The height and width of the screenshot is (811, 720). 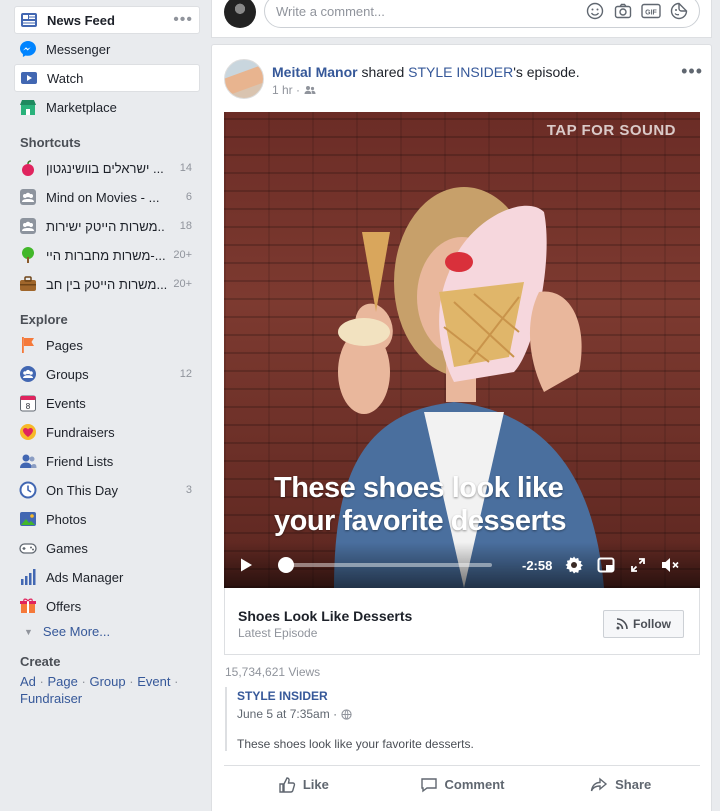 I want to click on sidebar-item-count: 6, so click(x=188, y=197).